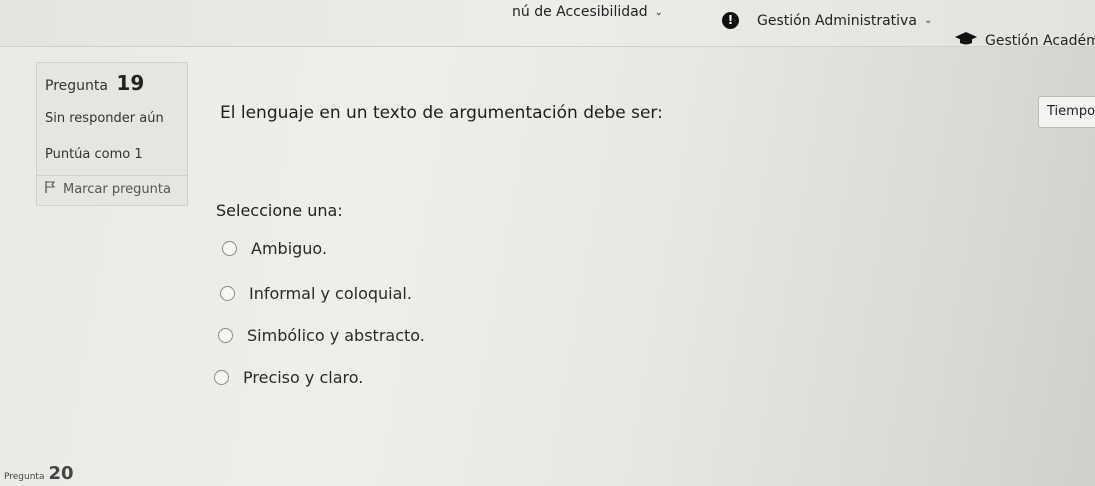 The image size is (1095, 486). What do you see at coordinates (24, 477) in the screenshot?
I see `next-question-label: Pregunta` at bounding box center [24, 477].